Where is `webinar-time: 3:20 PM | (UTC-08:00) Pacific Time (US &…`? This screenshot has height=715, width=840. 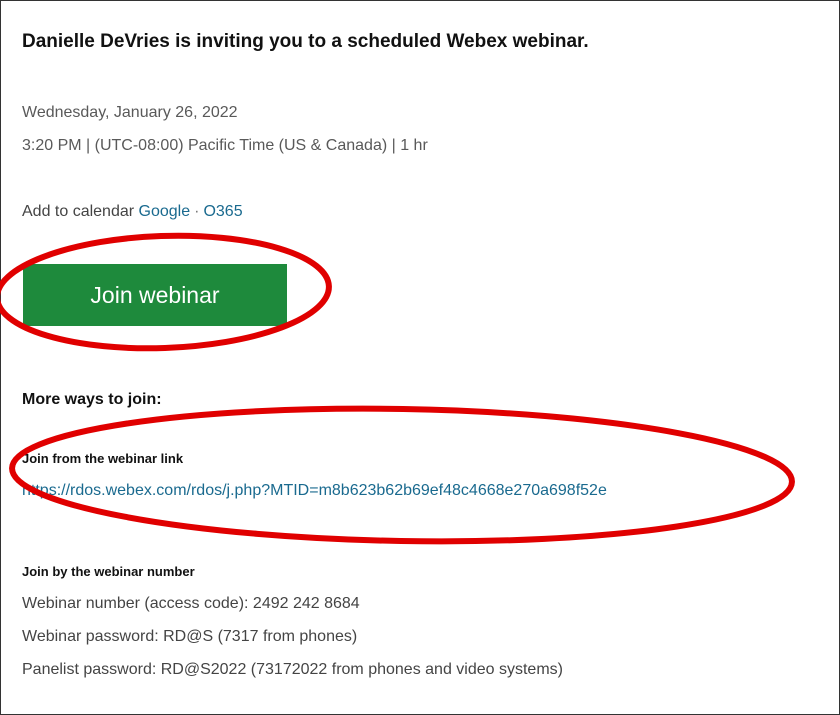
webinar-time: 3:20 PM | (UTC-08:00) Pacific Time (US &… is located at coordinates (225, 145).